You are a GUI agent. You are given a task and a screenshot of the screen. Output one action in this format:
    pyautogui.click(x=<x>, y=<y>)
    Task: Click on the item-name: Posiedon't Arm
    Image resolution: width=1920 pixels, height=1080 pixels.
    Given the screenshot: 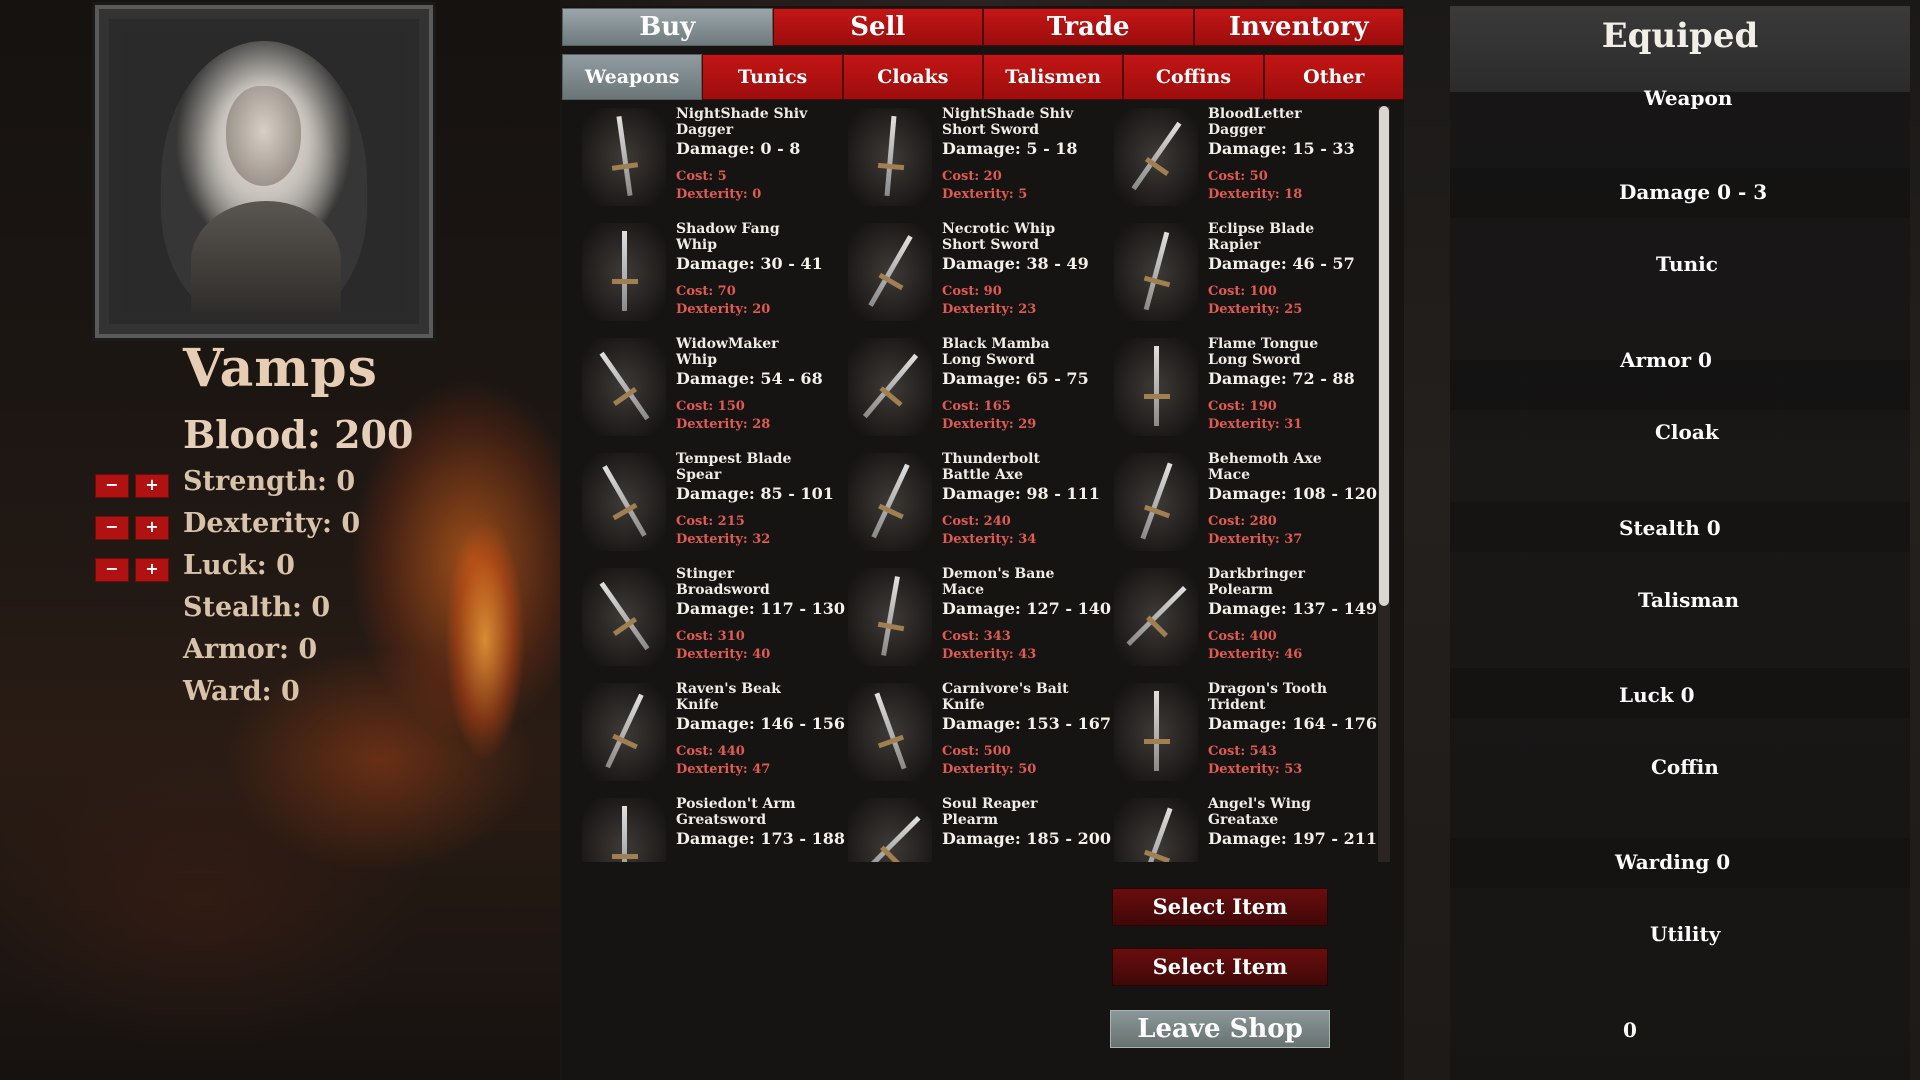 What is the action you would take?
    pyautogui.click(x=736, y=804)
    